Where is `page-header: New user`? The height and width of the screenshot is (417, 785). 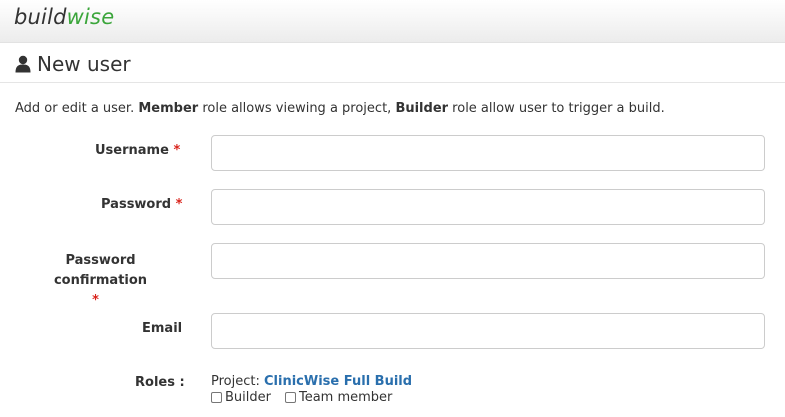
page-header: New user is located at coordinates (73, 64).